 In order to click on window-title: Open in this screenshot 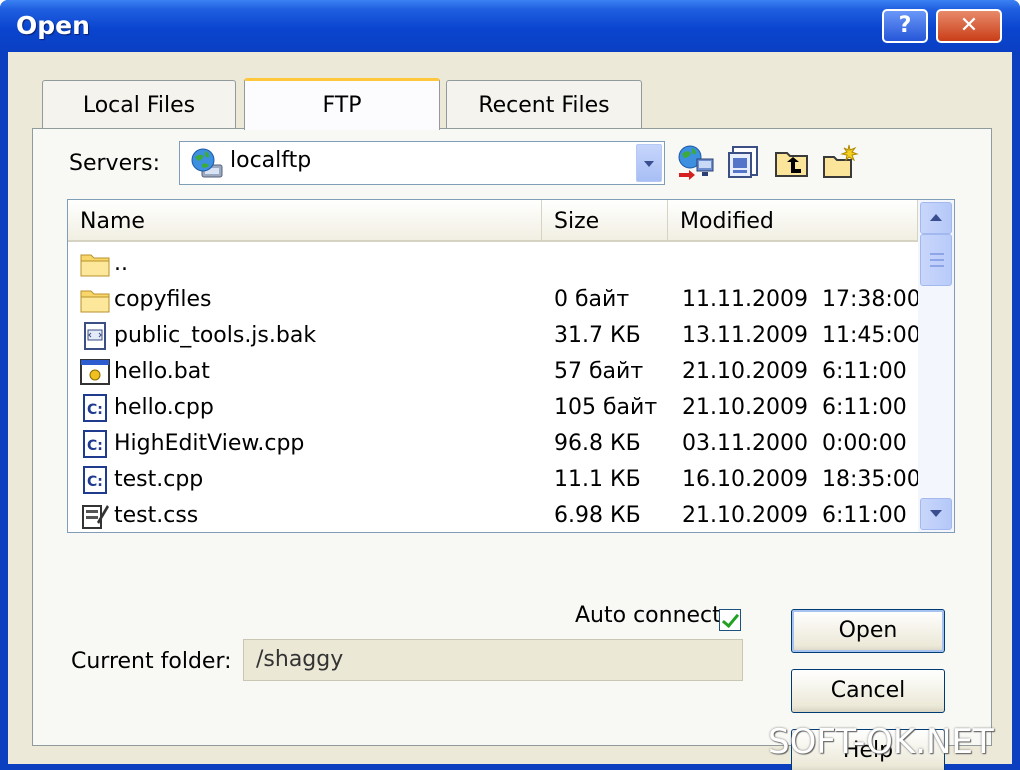, I will do `click(53, 25)`.